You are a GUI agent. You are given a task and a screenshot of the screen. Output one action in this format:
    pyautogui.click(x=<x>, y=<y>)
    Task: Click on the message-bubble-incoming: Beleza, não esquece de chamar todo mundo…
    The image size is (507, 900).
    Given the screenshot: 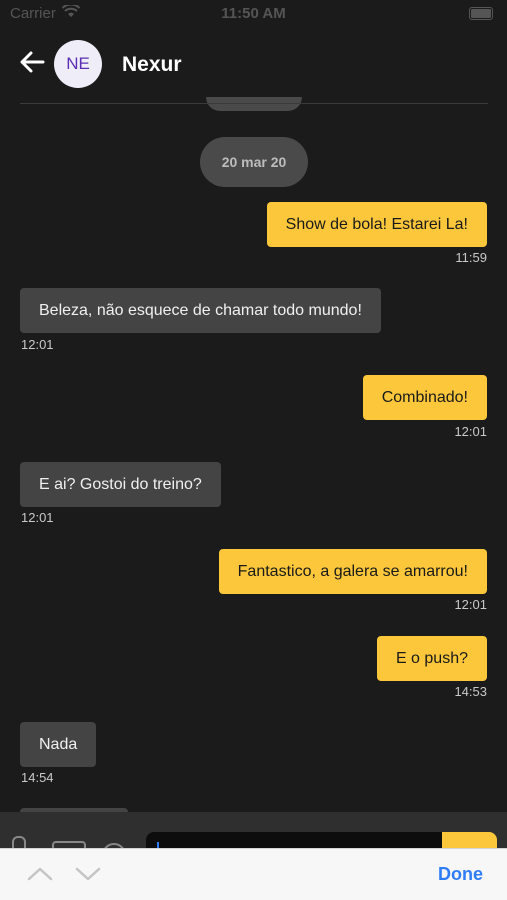 What is the action you would take?
    pyautogui.click(x=200, y=310)
    